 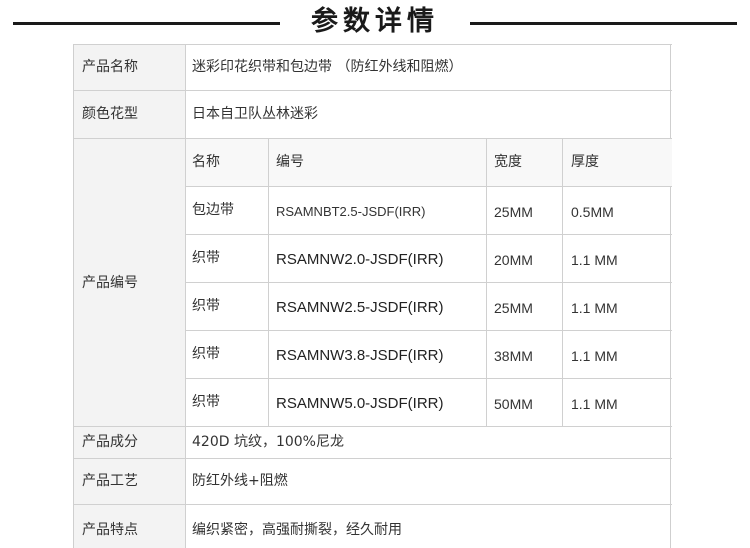 I want to click on subtable-header-name: 名称, so click(x=206, y=162).